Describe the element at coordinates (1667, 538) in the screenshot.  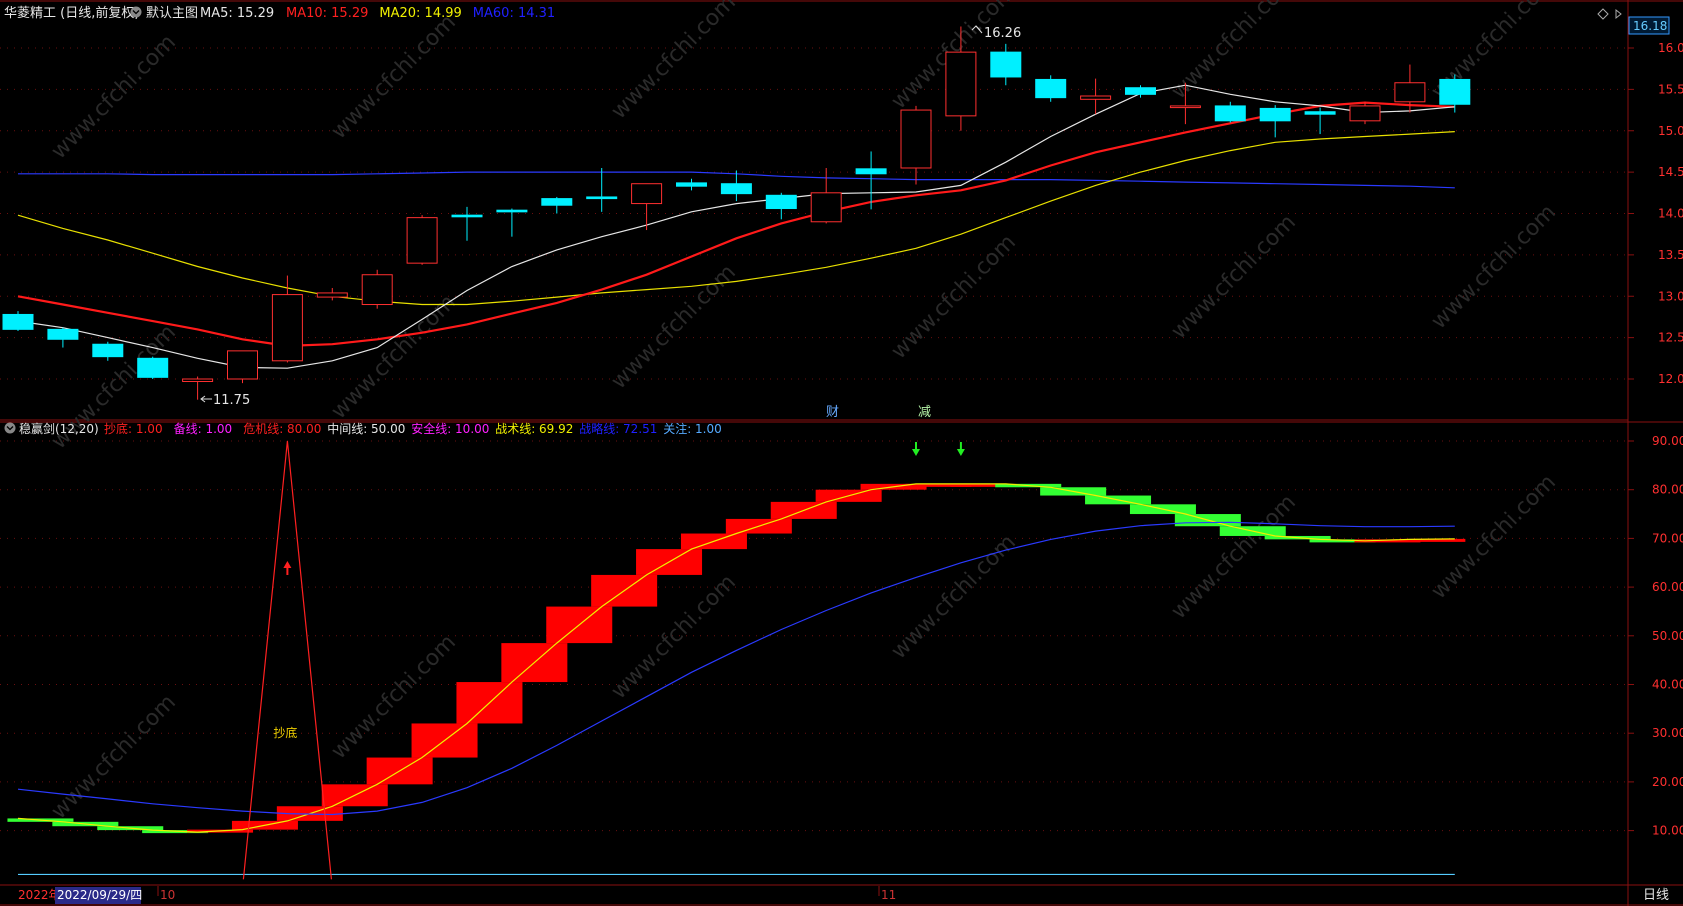
I see `indicator-tick-label: 70.00` at that location.